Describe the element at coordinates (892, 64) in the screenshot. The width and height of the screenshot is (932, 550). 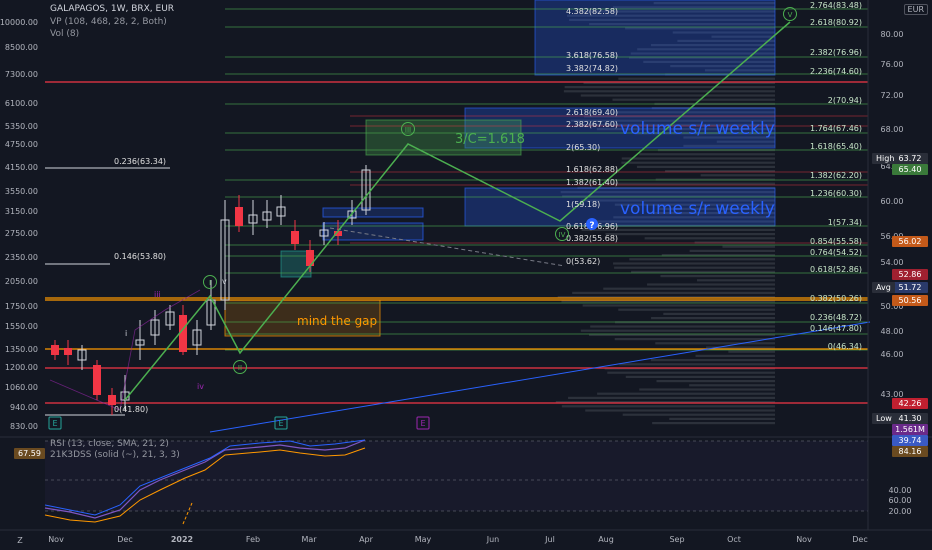
I see `right-axis-label: 76.00` at that location.